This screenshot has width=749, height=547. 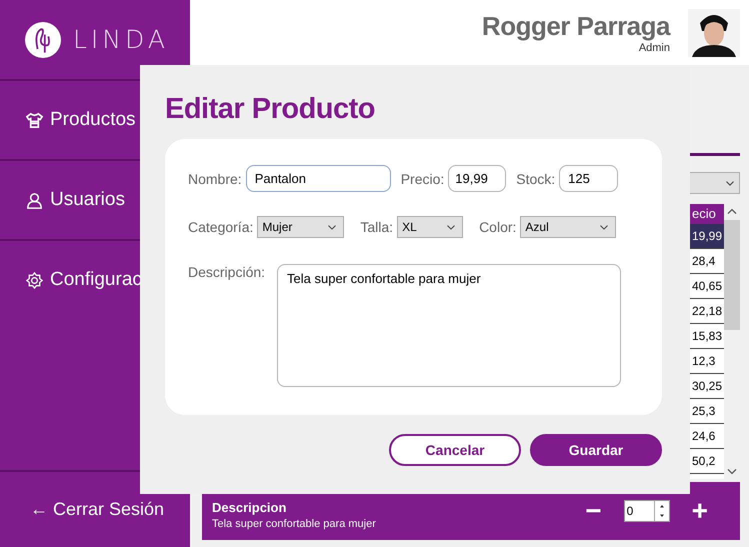 I want to click on decrement-button: −, so click(x=593, y=511).